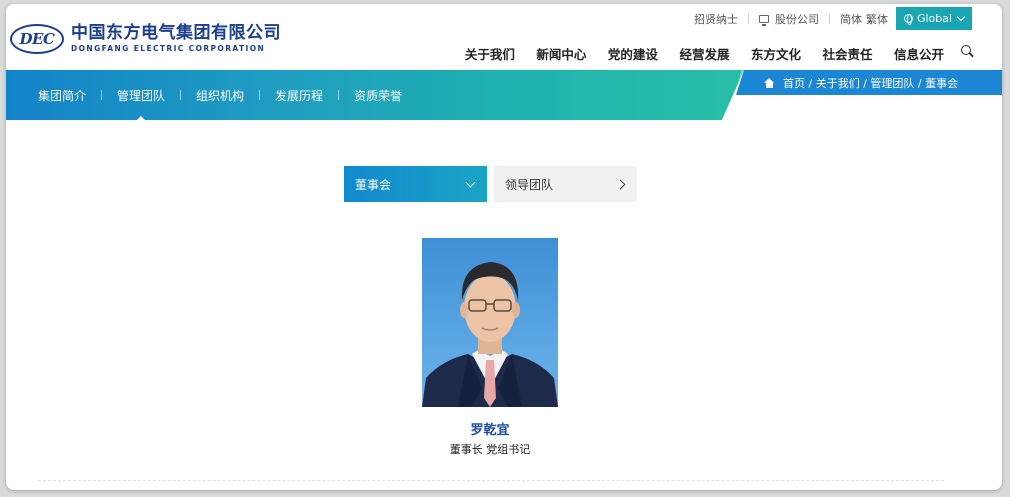 The width and height of the screenshot is (1010, 497). I want to click on global-button: Global, so click(934, 18).